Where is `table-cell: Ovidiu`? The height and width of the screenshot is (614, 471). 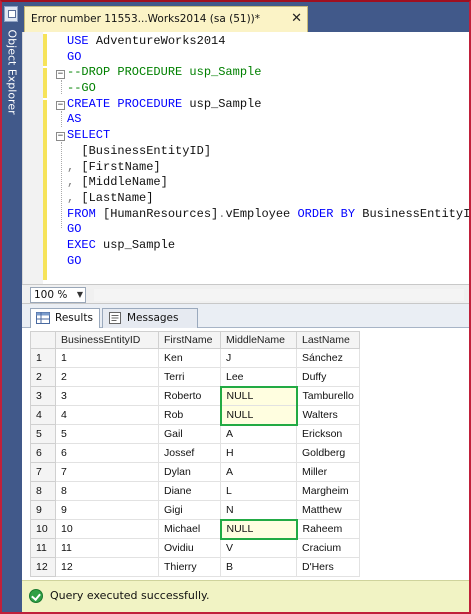
table-cell: Ovidiu is located at coordinates (189, 548).